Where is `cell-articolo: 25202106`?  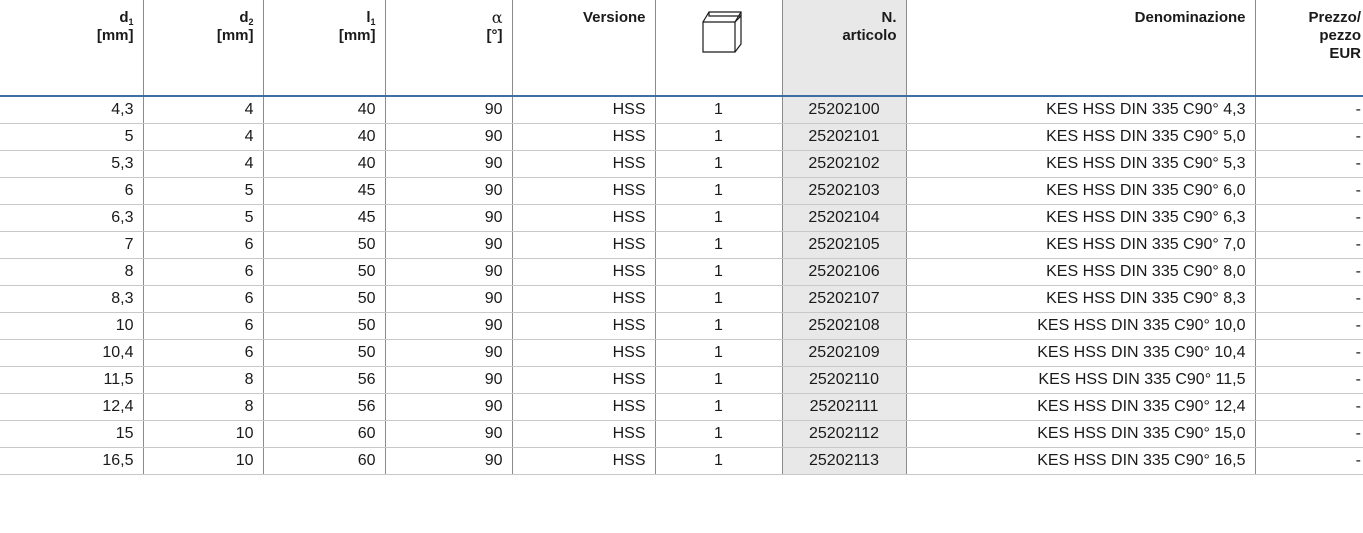 cell-articolo: 25202106 is located at coordinates (844, 272).